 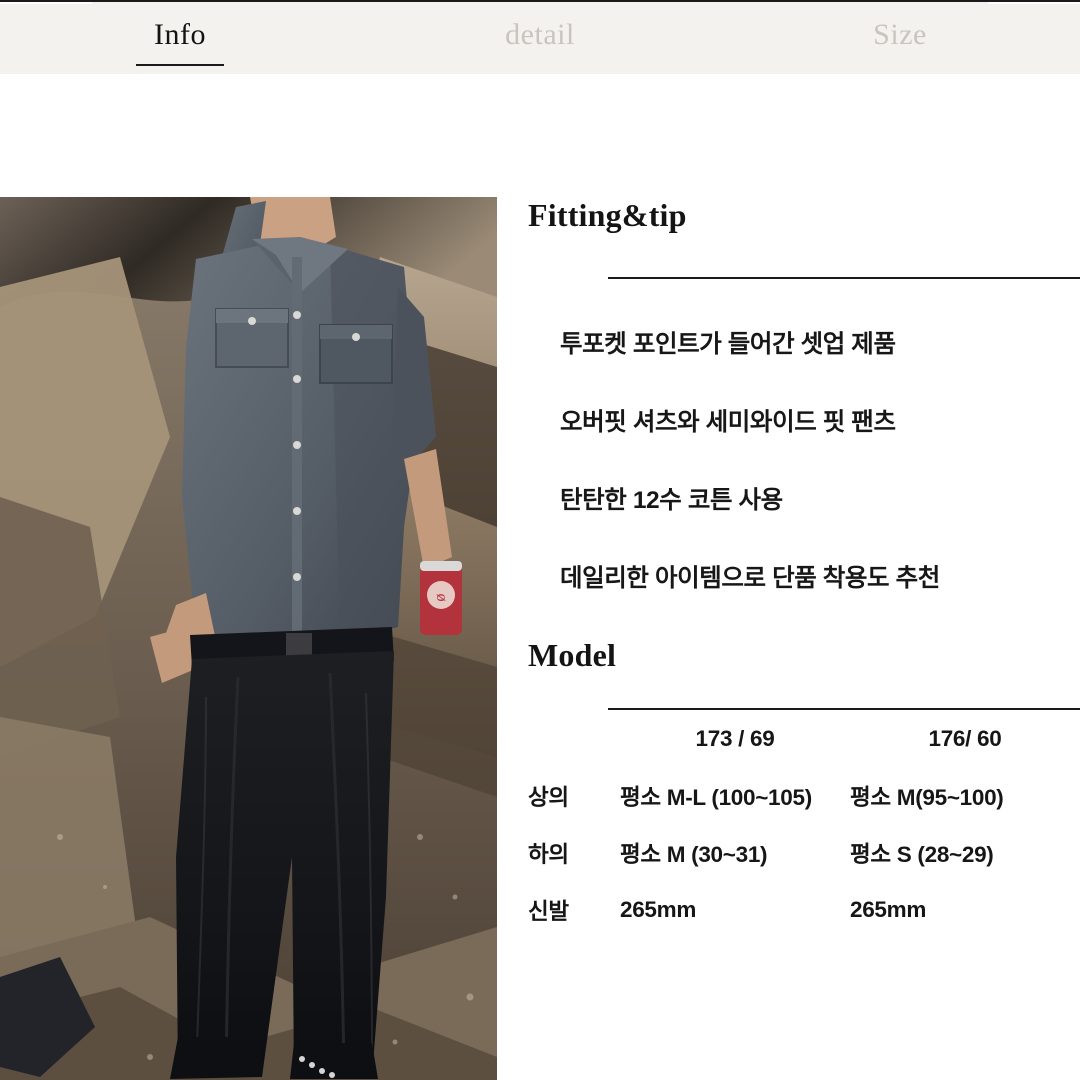 I want to click on tab-info-label: Info, so click(x=180, y=34).